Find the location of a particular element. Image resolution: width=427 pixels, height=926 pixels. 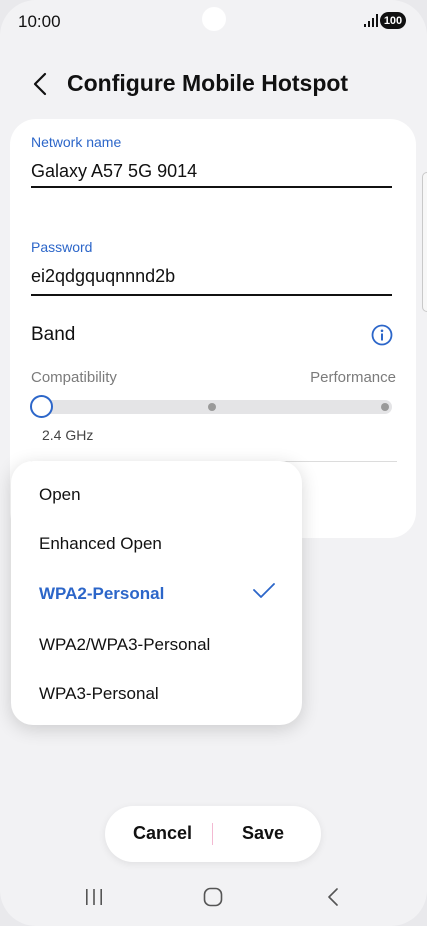

network-name-underline is located at coordinates (211, 187).